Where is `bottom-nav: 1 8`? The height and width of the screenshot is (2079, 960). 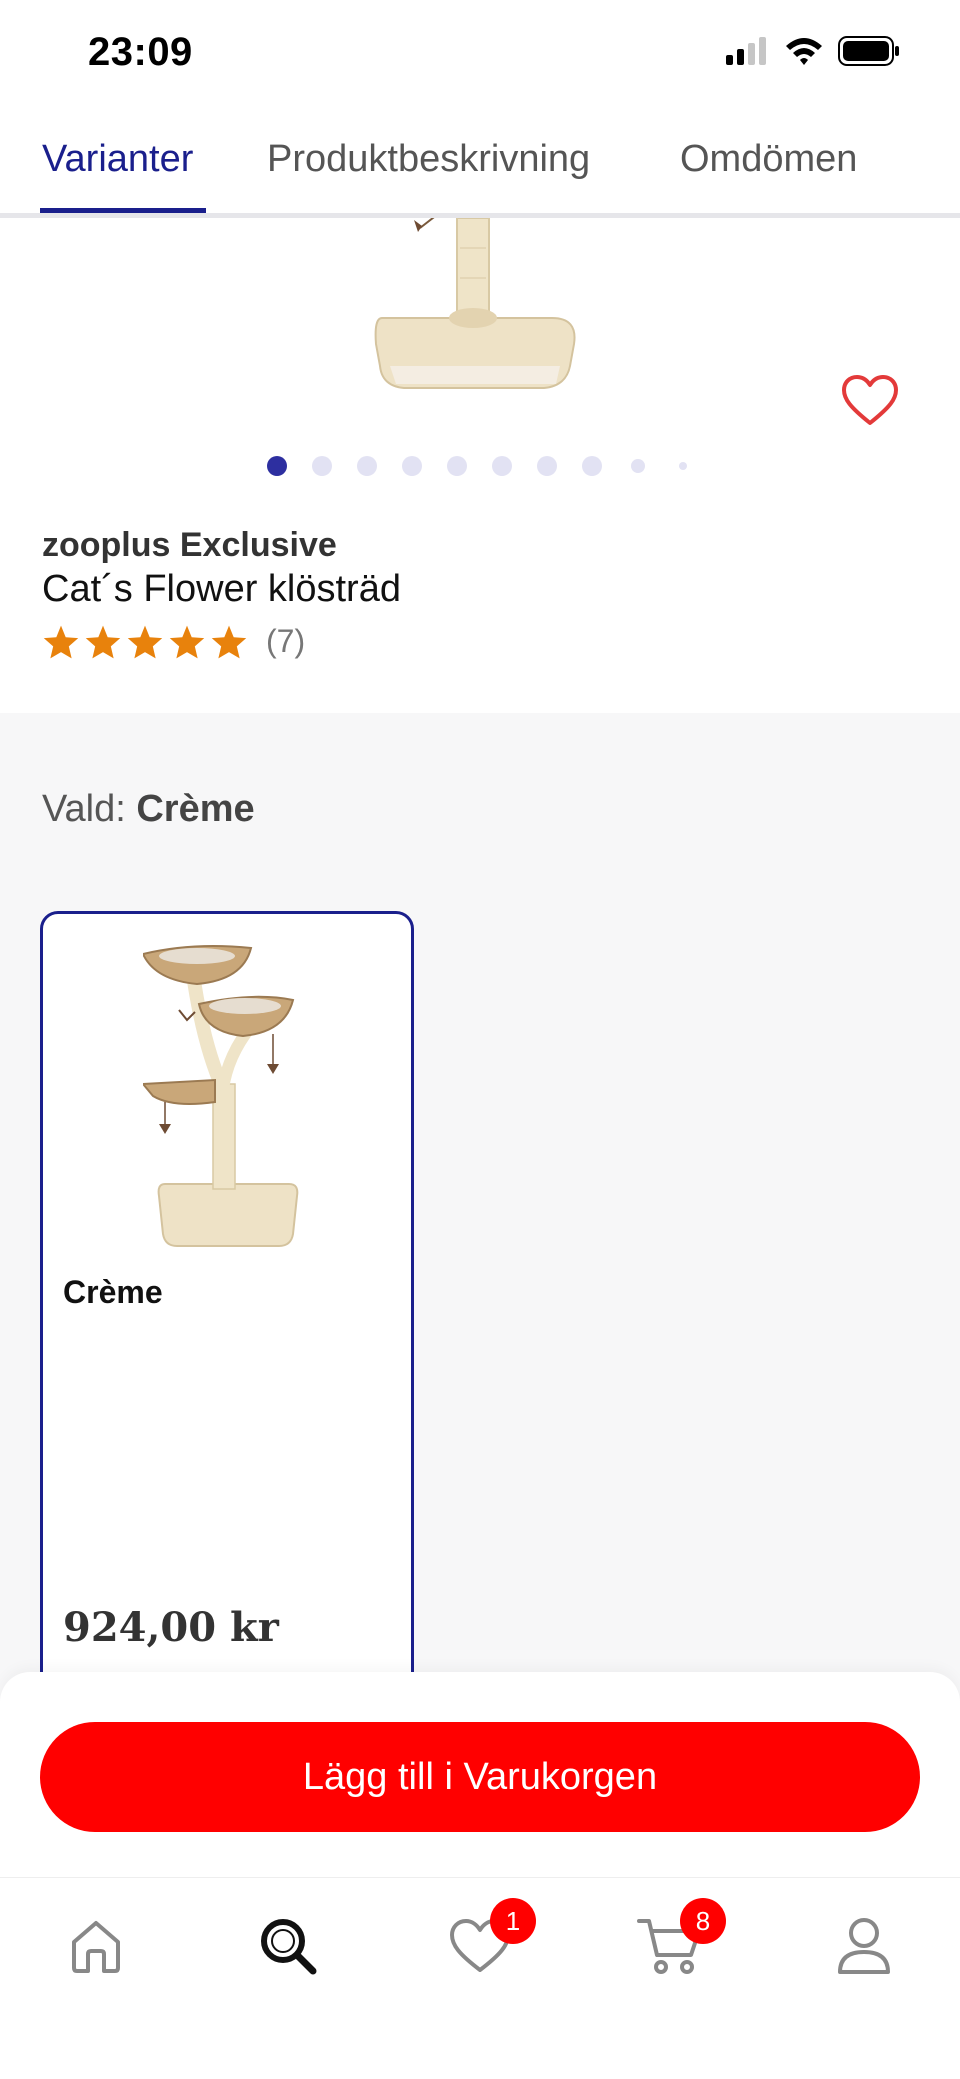 bottom-nav: 1 8 is located at coordinates (480, 1978).